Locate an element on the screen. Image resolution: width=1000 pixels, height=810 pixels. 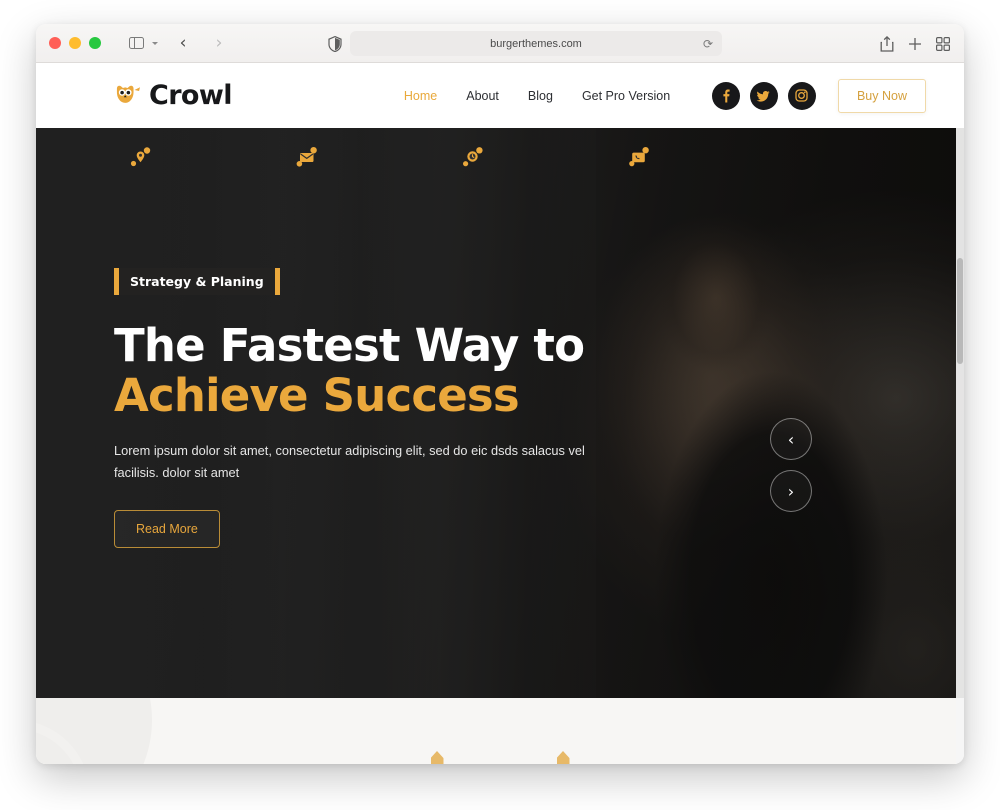
hero-title-line2: Achieve Success is located at coordinates (317, 396).